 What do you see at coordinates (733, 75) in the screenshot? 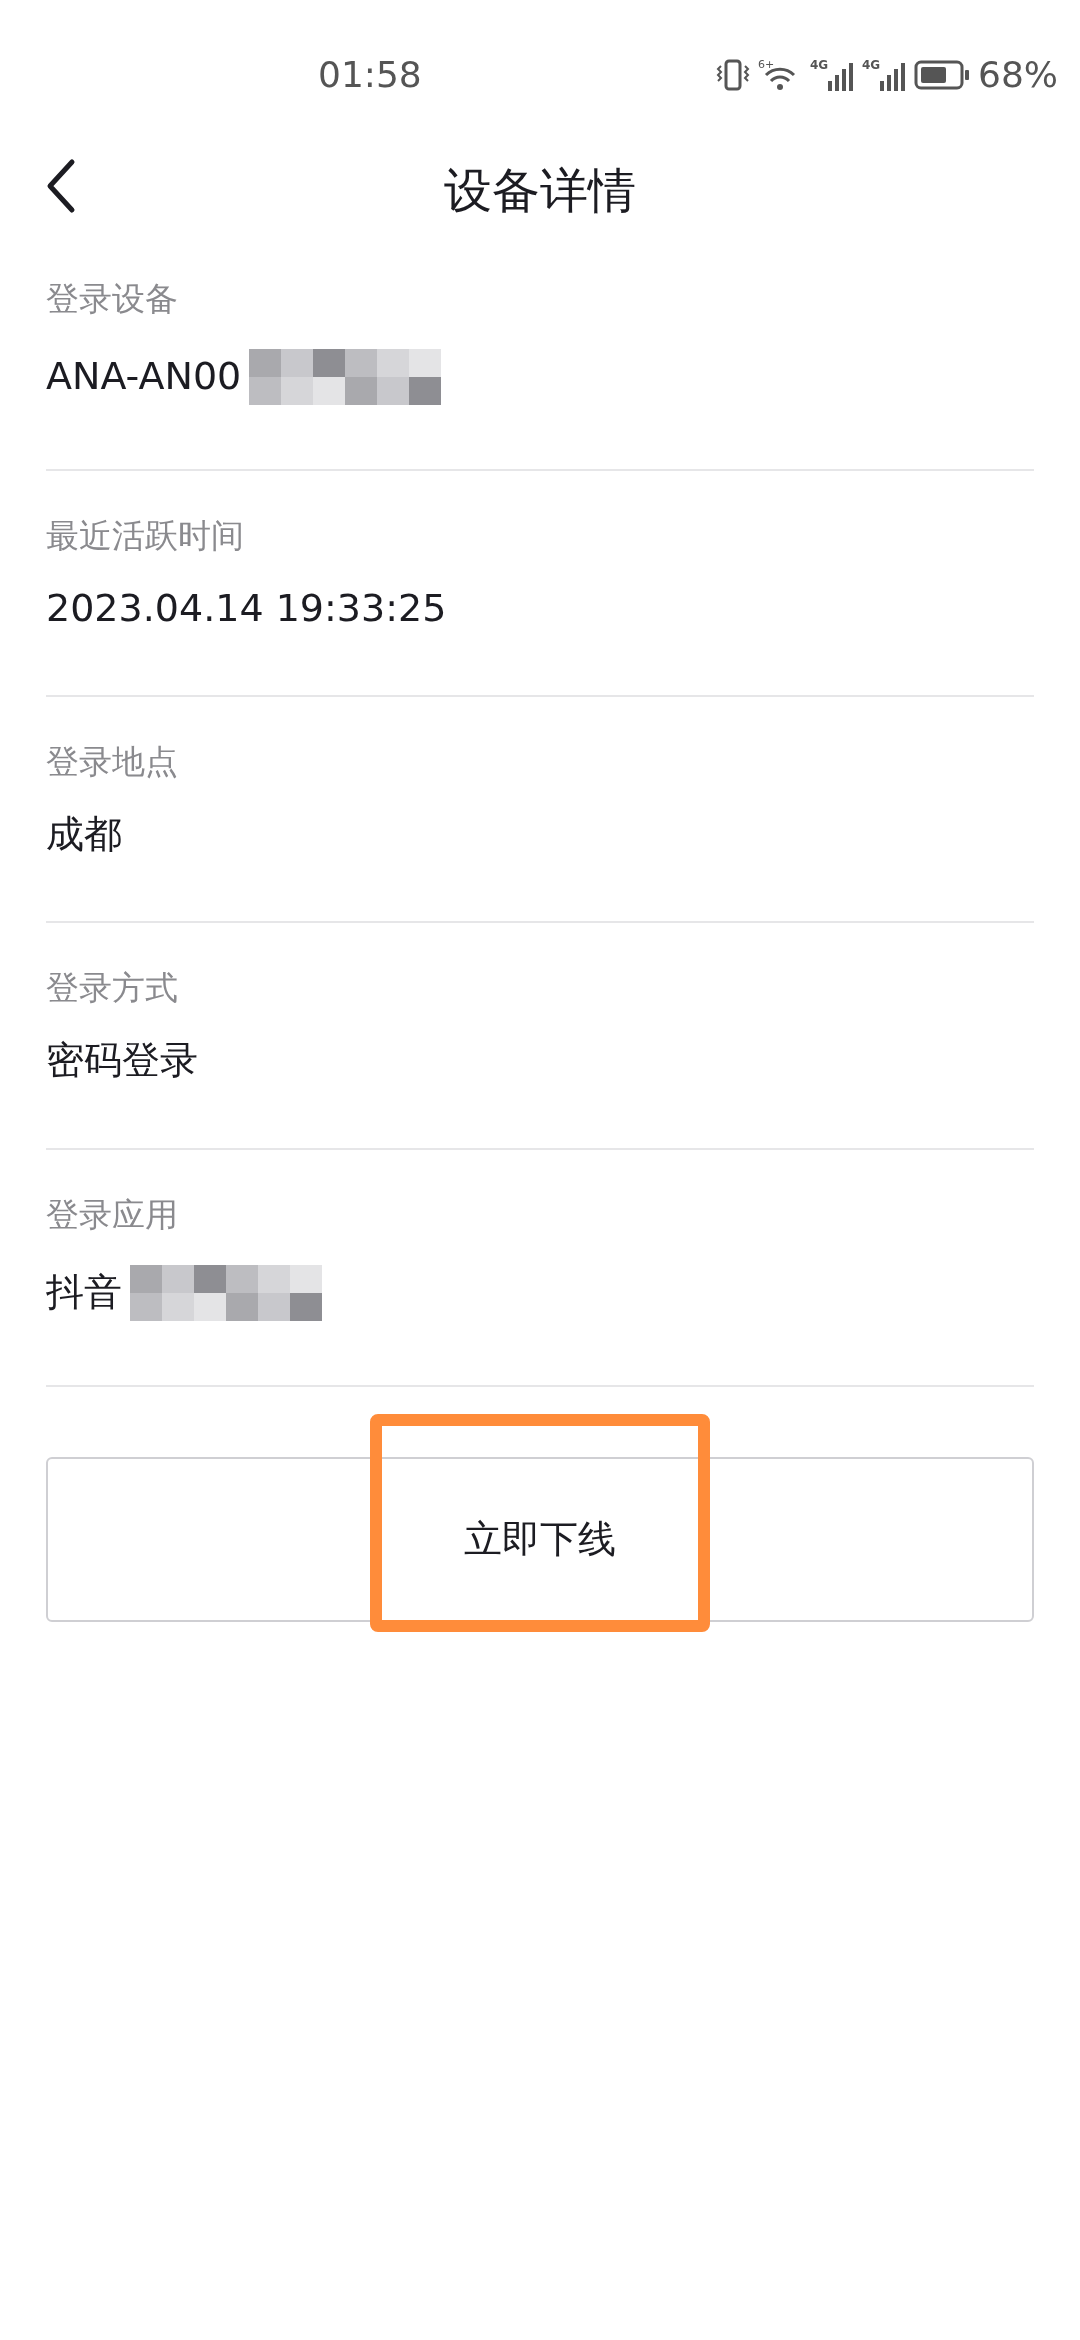
I see `vibrate-icon` at bounding box center [733, 75].